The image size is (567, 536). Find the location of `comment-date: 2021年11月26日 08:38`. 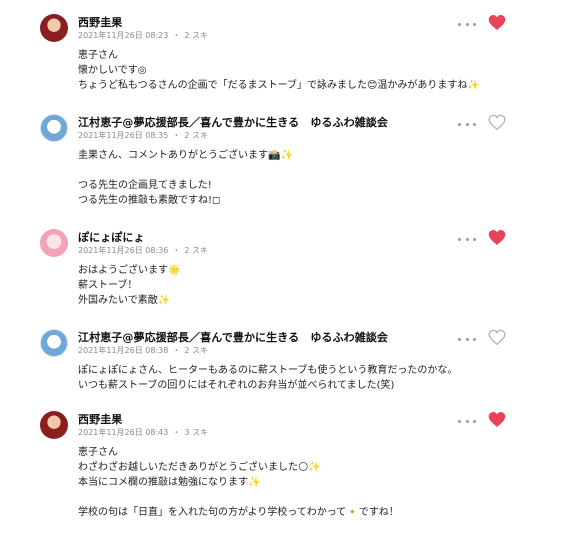

comment-date: 2021年11月26日 08:38 is located at coordinates (123, 350).